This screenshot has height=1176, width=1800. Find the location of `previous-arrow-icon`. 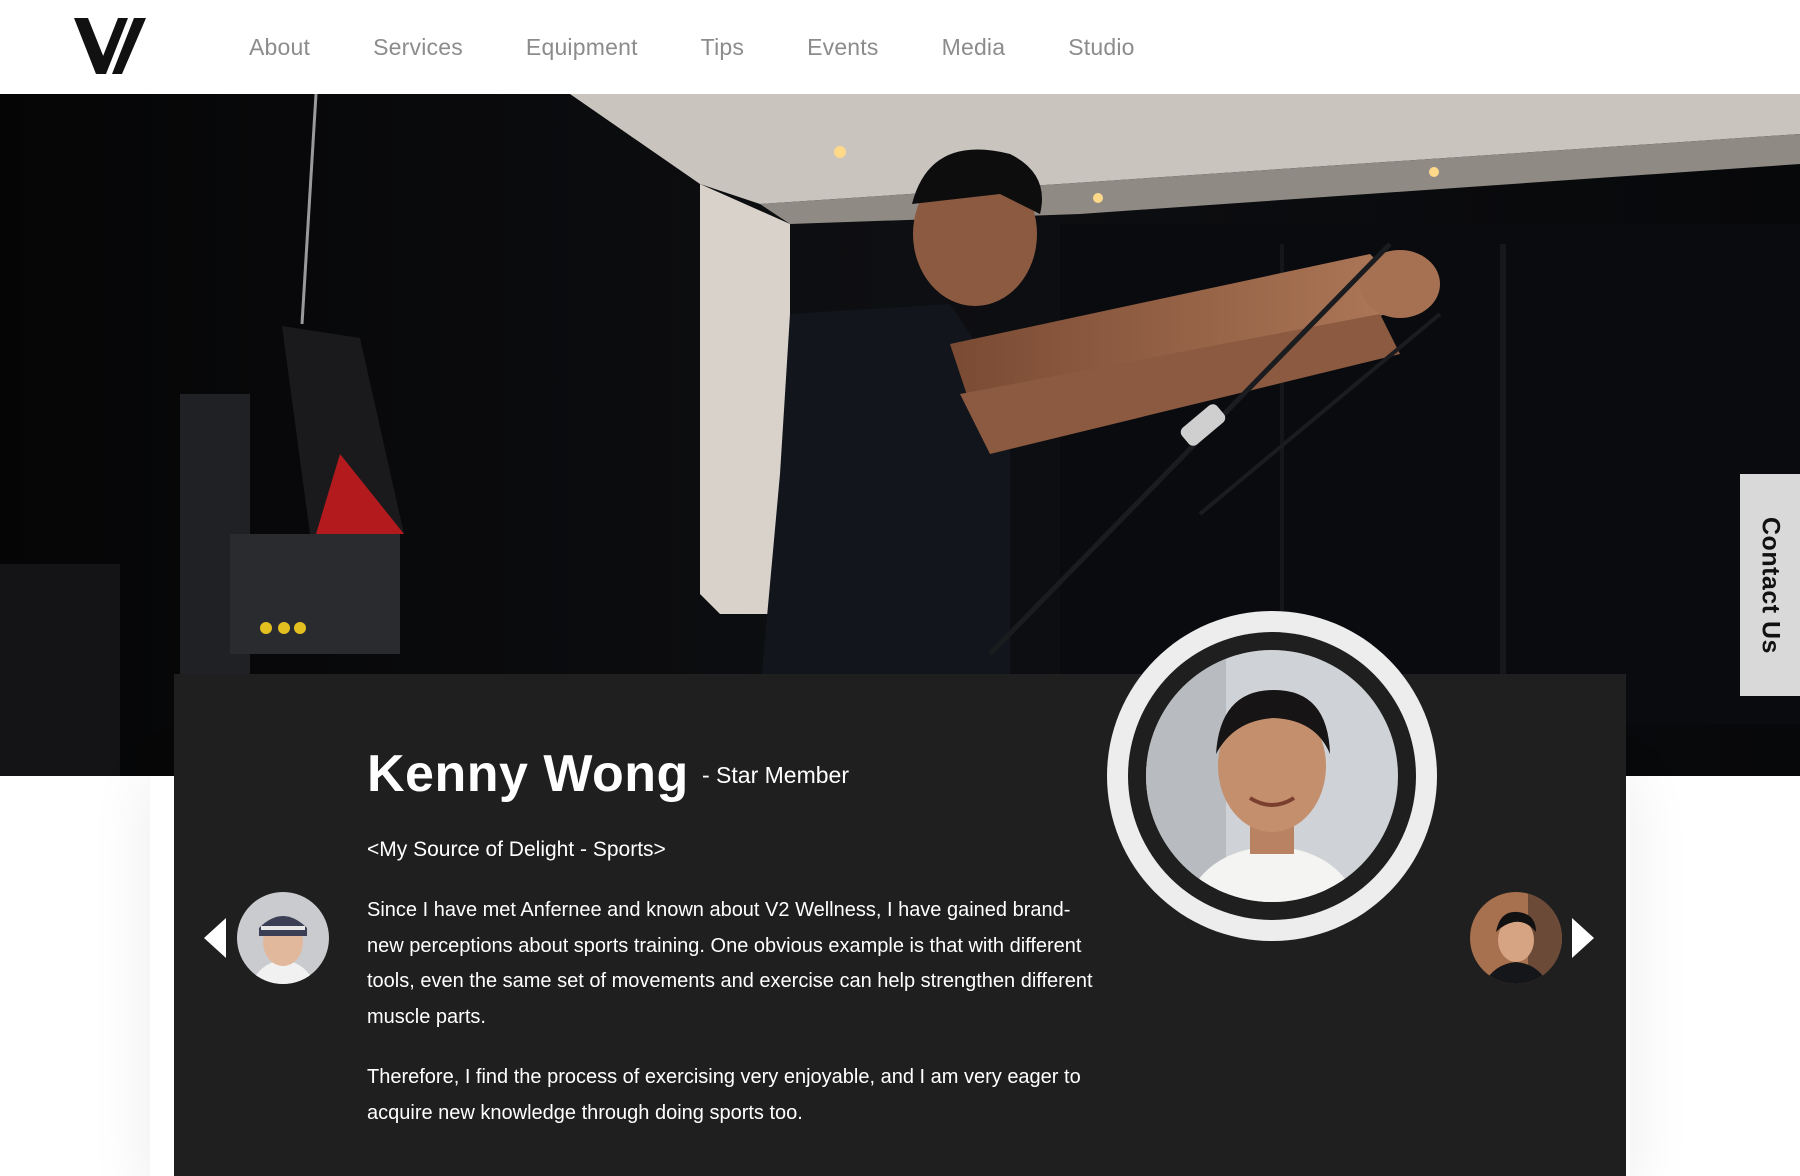

previous-arrow-icon is located at coordinates (215, 938).